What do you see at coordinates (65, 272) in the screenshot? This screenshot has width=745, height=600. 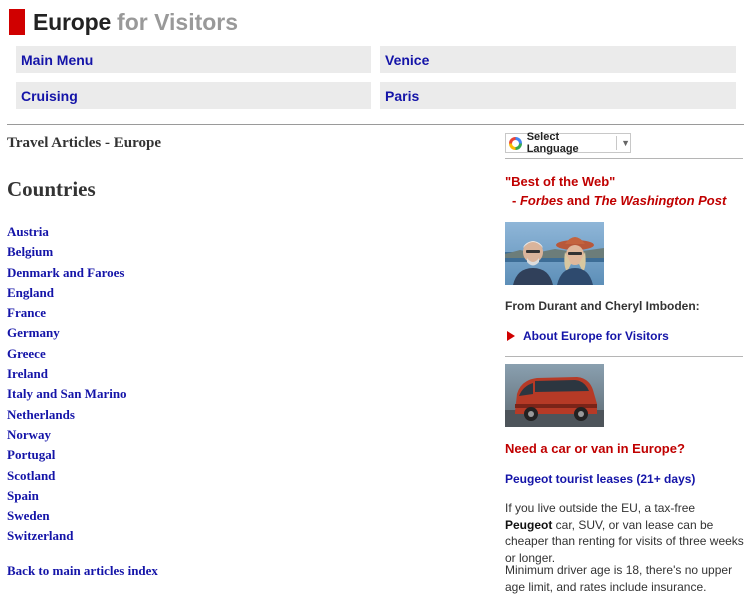 I see `country-link-denmark: Denmark and Faroes` at bounding box center [65, 272].